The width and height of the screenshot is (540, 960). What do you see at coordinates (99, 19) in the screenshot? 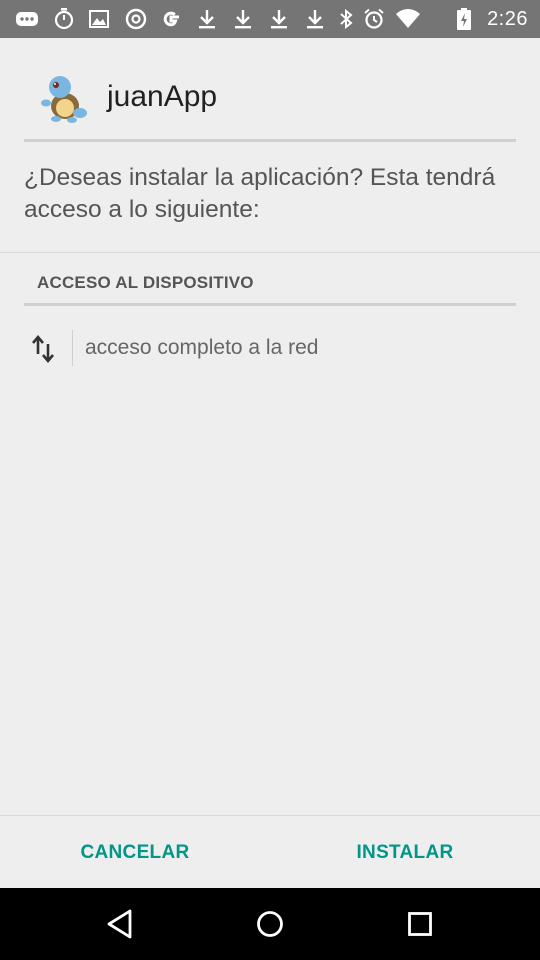
I see `image-icon` at bounding box center [99, 19].